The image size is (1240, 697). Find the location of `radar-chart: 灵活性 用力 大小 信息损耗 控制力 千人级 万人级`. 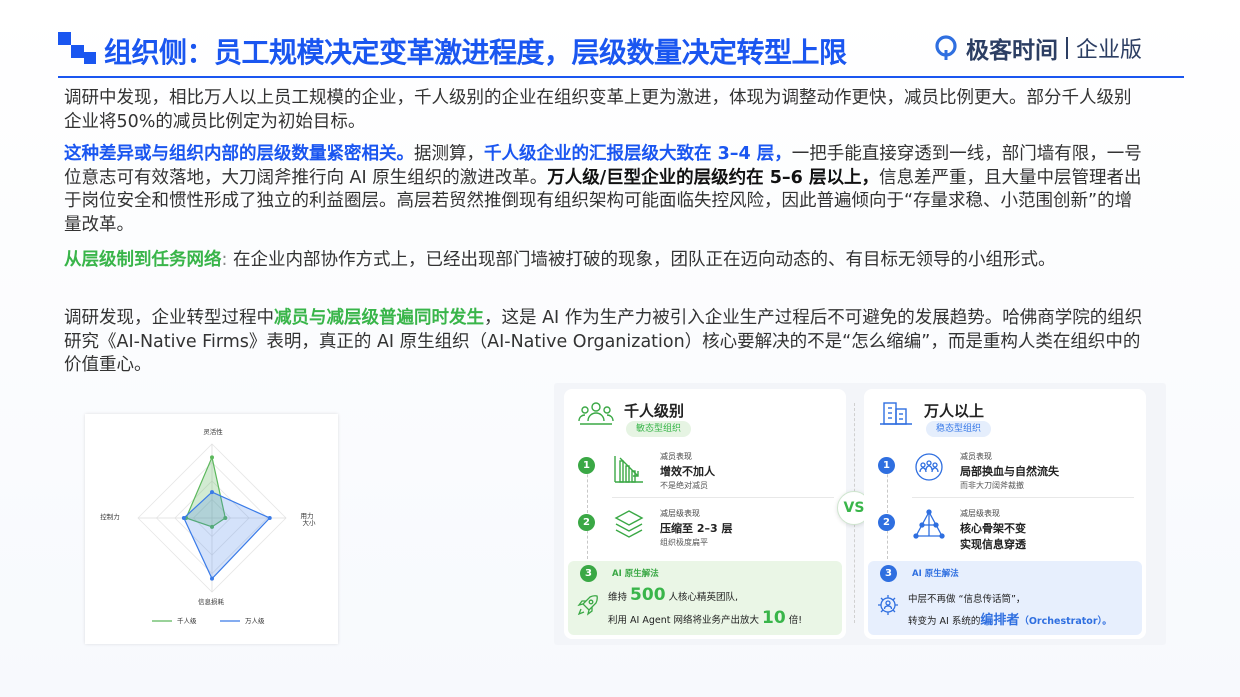

radar-chart: 灵活性 用力 大小 信息损耗 控制力 千人级 万人级 is located at coordinates (208, 526).